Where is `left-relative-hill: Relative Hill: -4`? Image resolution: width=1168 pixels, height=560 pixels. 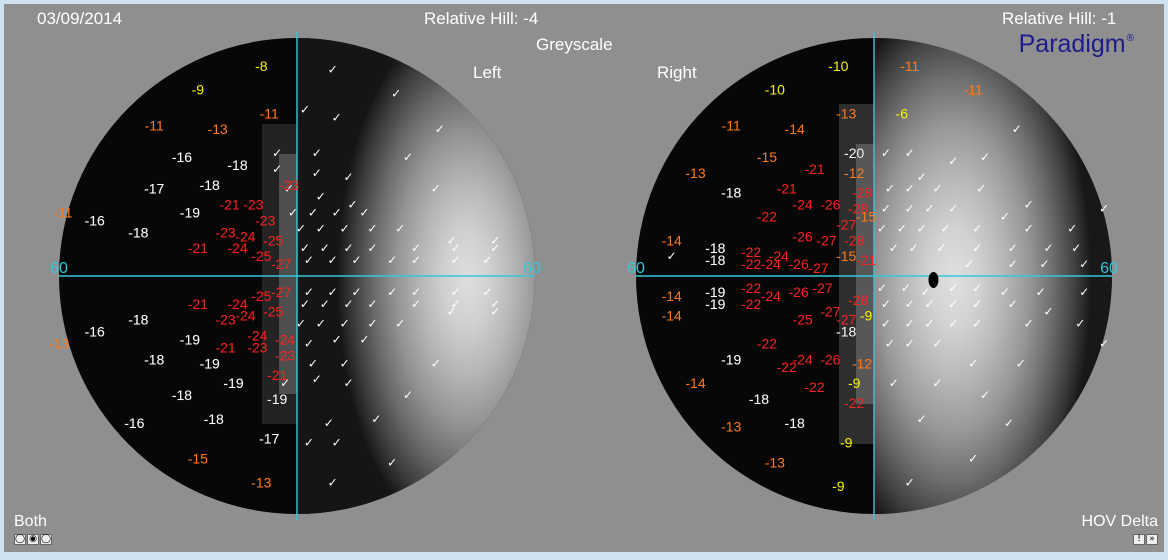 left-relative-hill: Relative Hill: -4 is located at coordinates (481, 18).